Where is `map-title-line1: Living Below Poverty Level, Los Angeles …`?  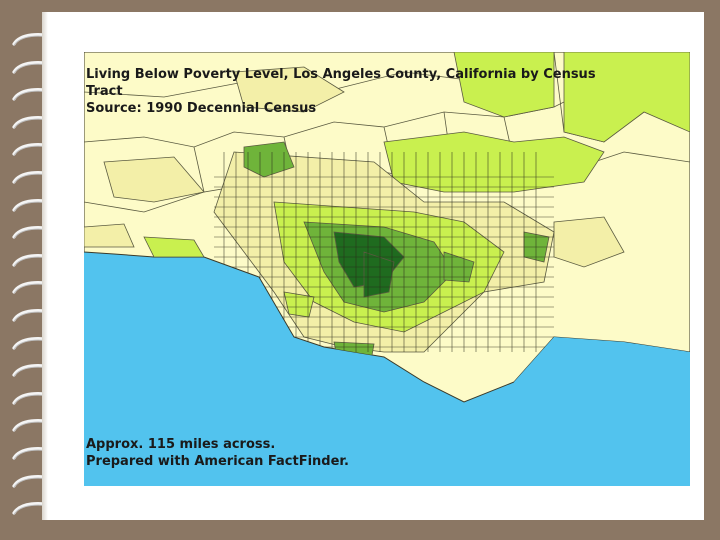 map-title-line1: Living Below Poverty Level, Los Angeles … is located at coordinates (341, 74).